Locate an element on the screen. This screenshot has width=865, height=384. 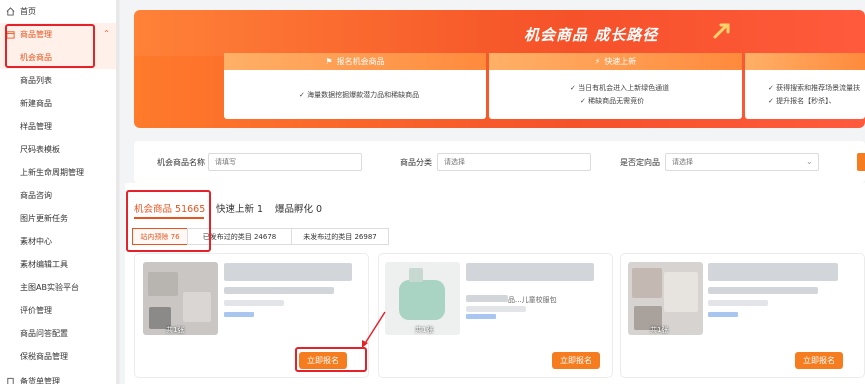
chevron-down-icon: ⌄ is located at coordinates (809, 161).